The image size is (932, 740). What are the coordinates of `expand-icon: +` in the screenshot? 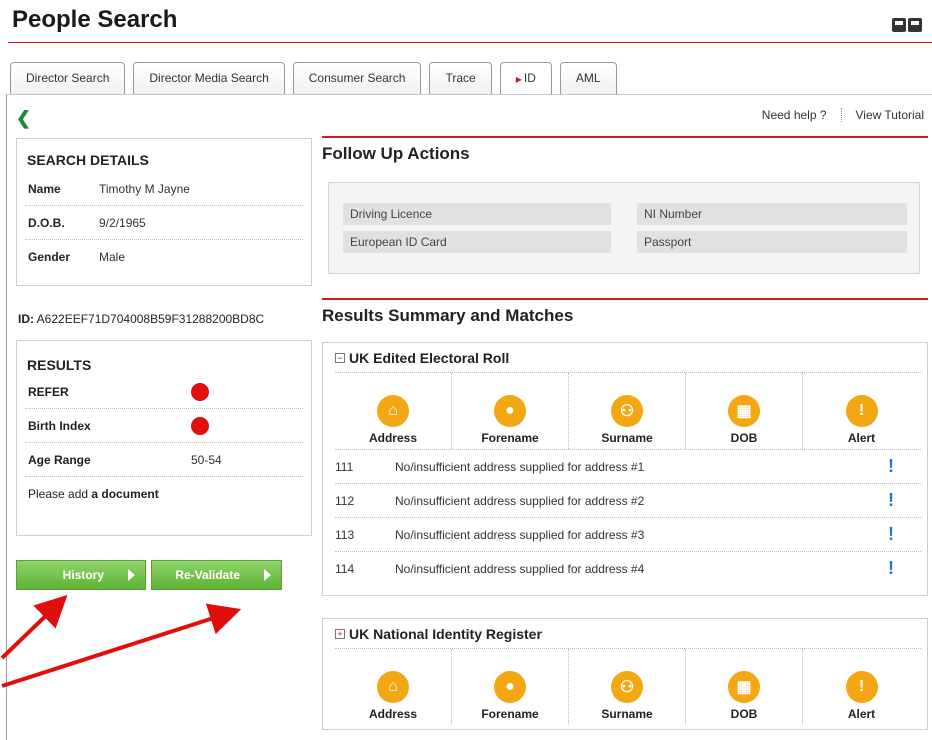 It's located at (340, 633).